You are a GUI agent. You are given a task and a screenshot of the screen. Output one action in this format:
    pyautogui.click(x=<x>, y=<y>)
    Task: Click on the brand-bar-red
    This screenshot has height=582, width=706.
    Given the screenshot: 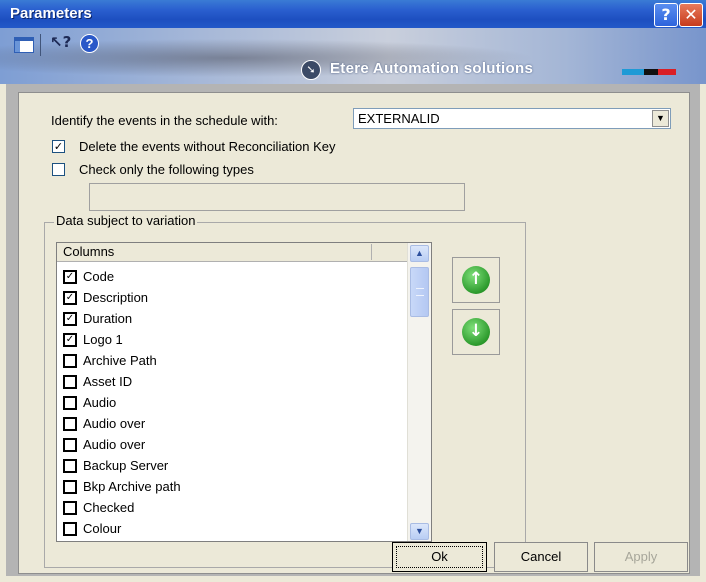 What is the action you would take?
    pyautogui.click(x=667, y=72)
    